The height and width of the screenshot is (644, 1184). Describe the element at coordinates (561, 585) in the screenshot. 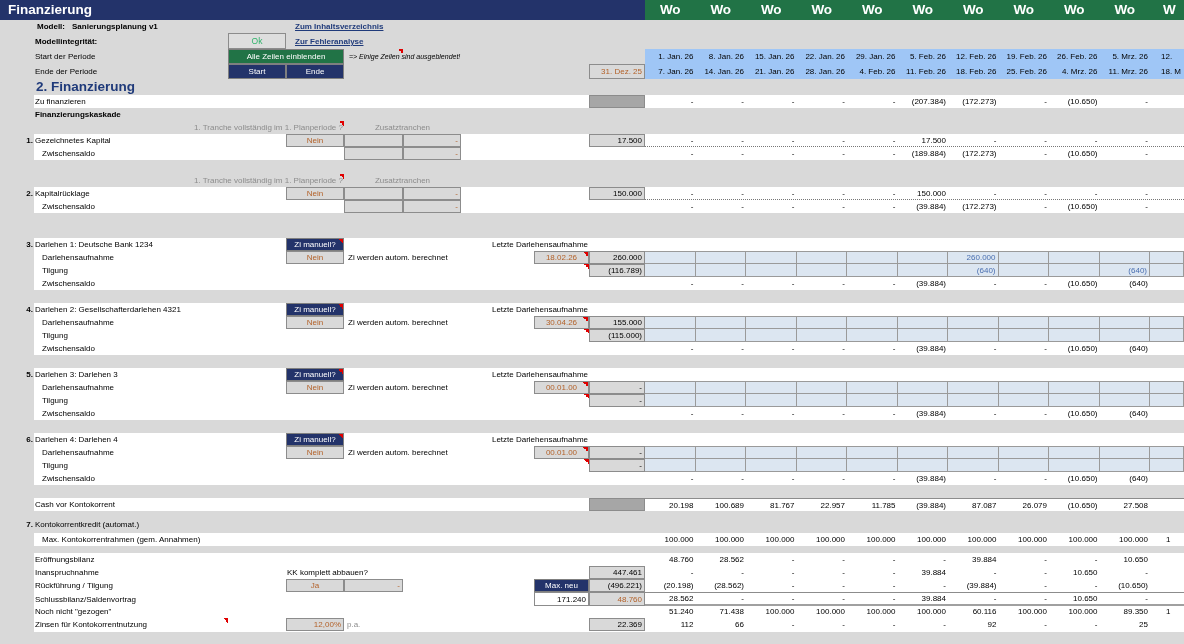

I see `max-new-button: Max. neu` at that location.